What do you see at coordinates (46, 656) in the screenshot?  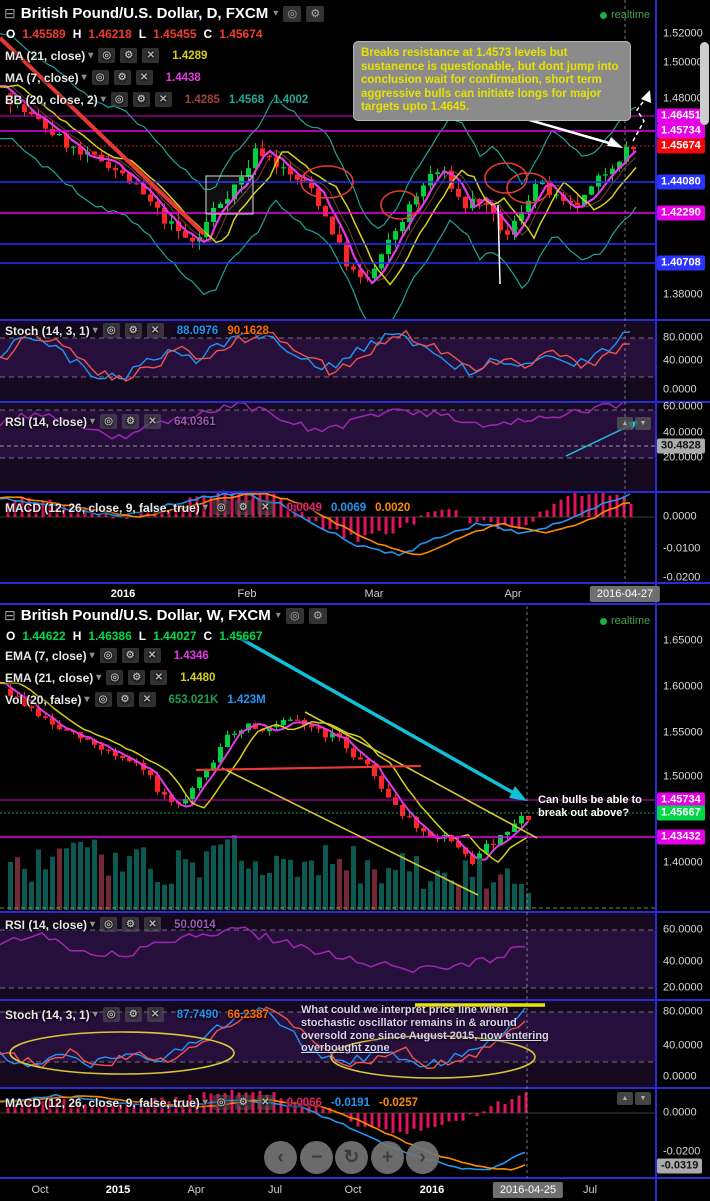 I see `indicator-label: EMA (7, close)` at bounding box center [46, 656].